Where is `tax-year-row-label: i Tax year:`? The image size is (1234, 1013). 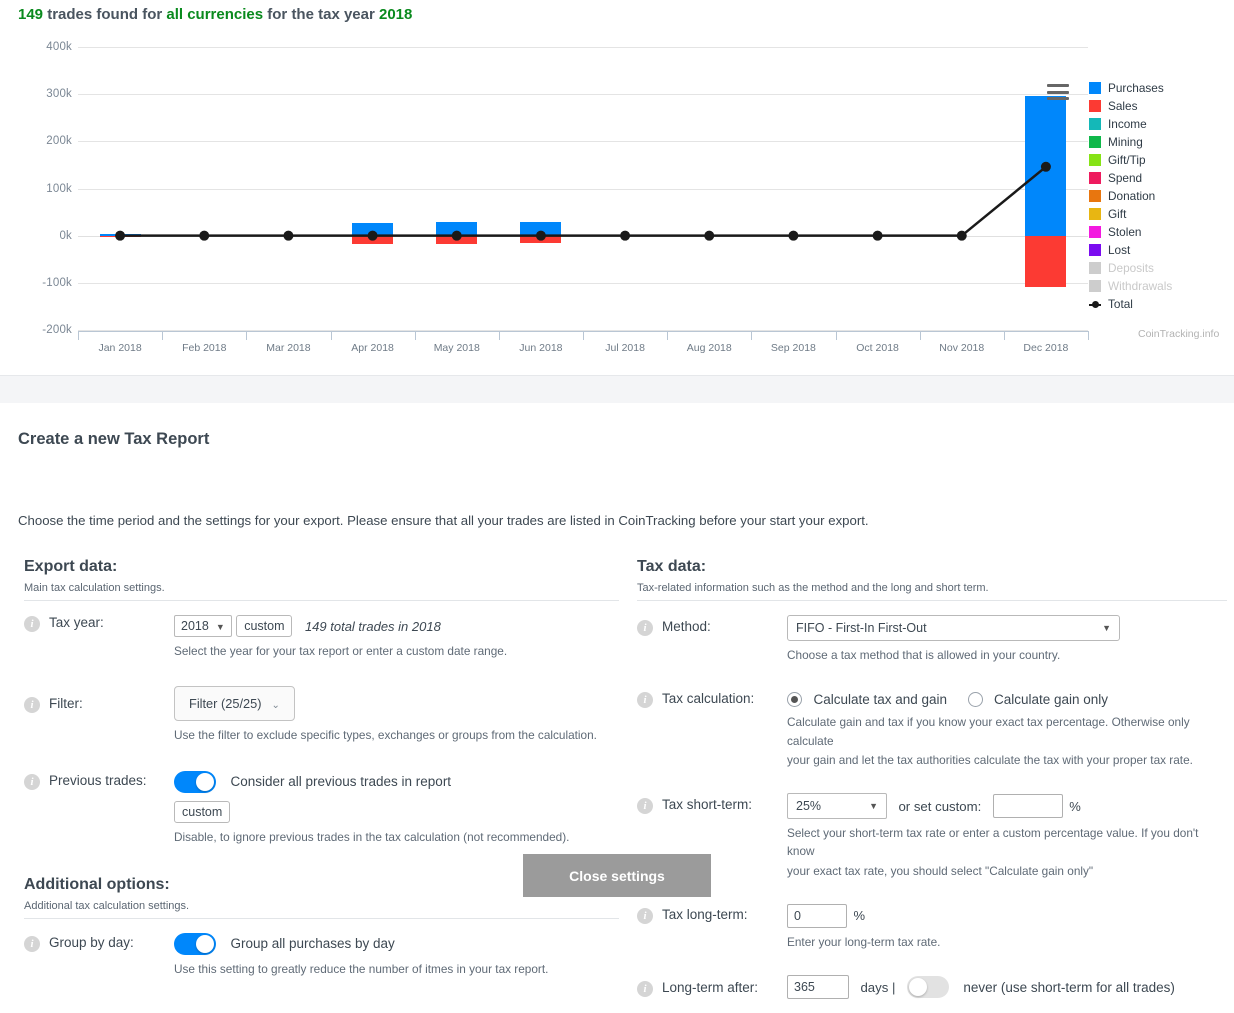
tax-year-row-label: i Tax year: is located at coordinates (64, 623).